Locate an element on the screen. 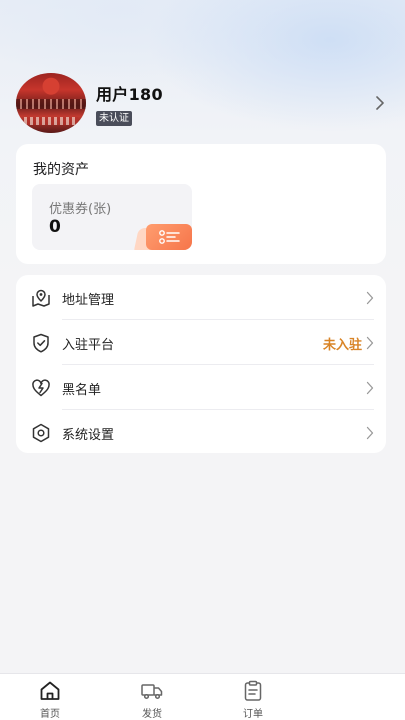 Image resolution: width=405 pixels, height=720 pixels. verification-badge: 未认证 is located at coordinates (114, 118).